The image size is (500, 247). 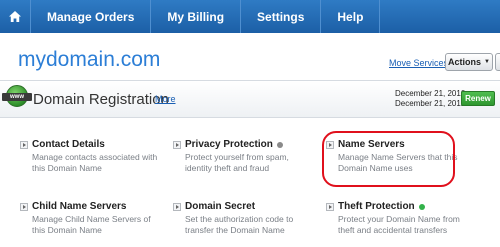 What do you see at coordinates (89, 59) in the screenshot?
I see `domain-title: mydomain.com` at bounding box center [89, 59].